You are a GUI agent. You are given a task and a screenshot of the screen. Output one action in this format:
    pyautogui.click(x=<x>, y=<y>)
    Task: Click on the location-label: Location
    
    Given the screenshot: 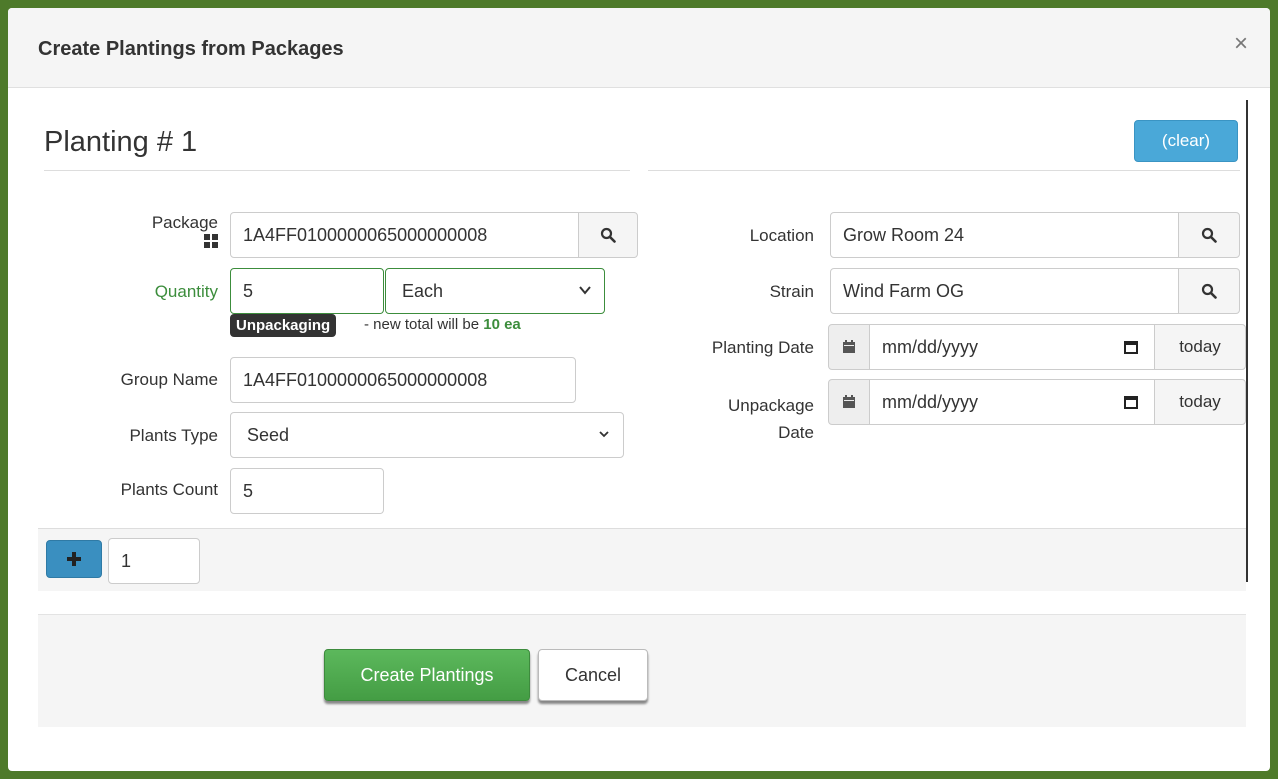 What is the action you would take?
    pyautogui.click(x=781, y=235)
    